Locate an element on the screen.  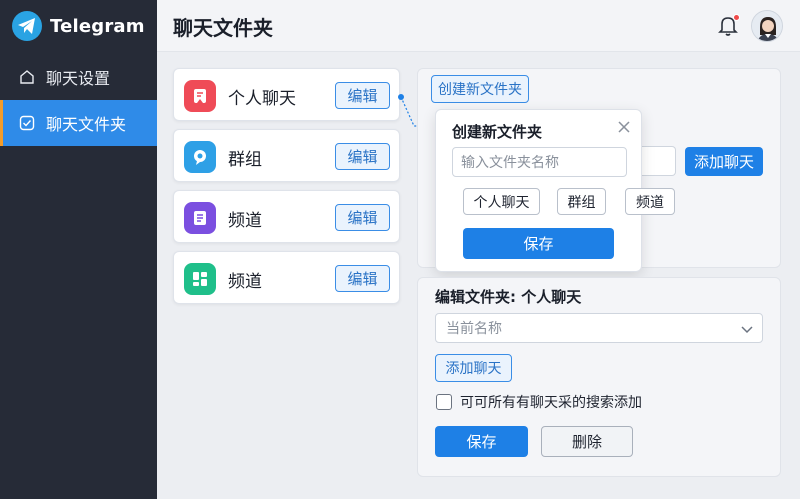
sidebar-item-chat-settings: 聊天设置 is located at coordinates (78, 77).